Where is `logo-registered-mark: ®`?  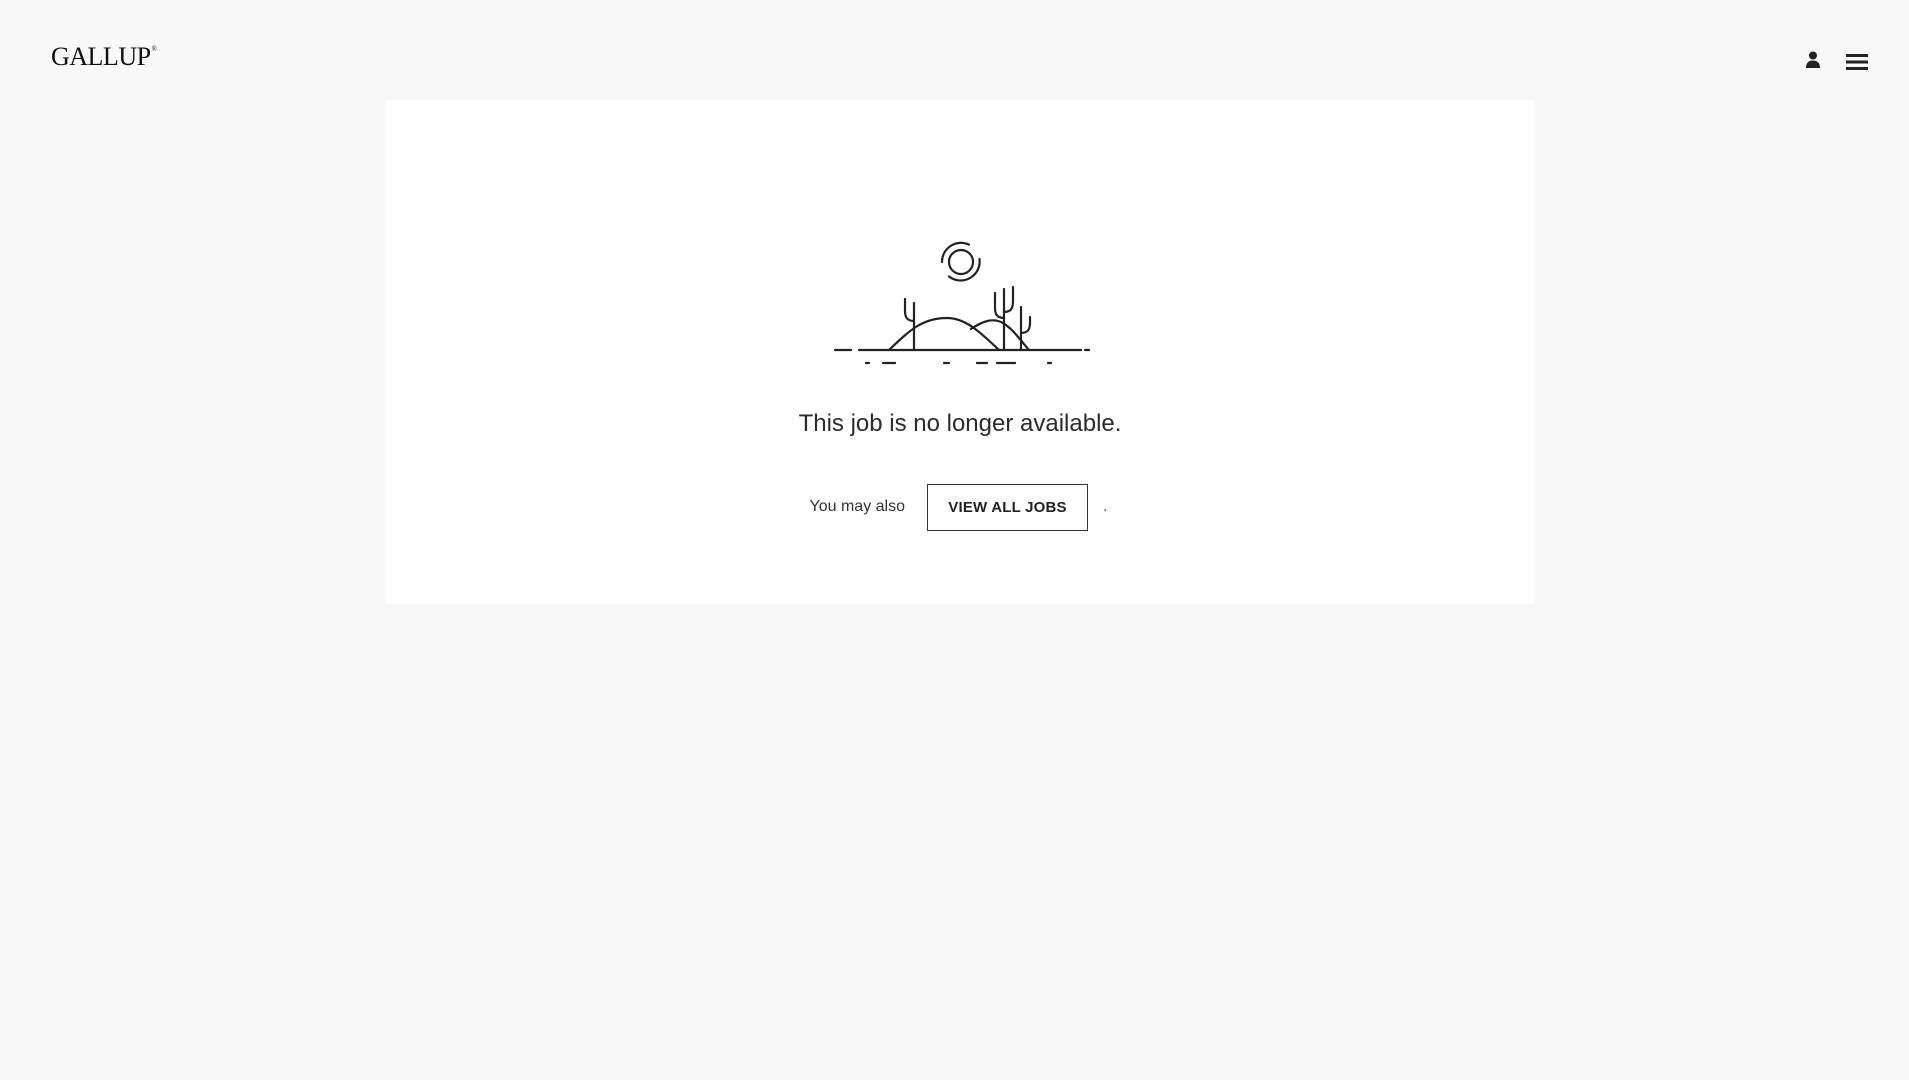
logo-registered-mark: ® is located at coordinates (154, 49).